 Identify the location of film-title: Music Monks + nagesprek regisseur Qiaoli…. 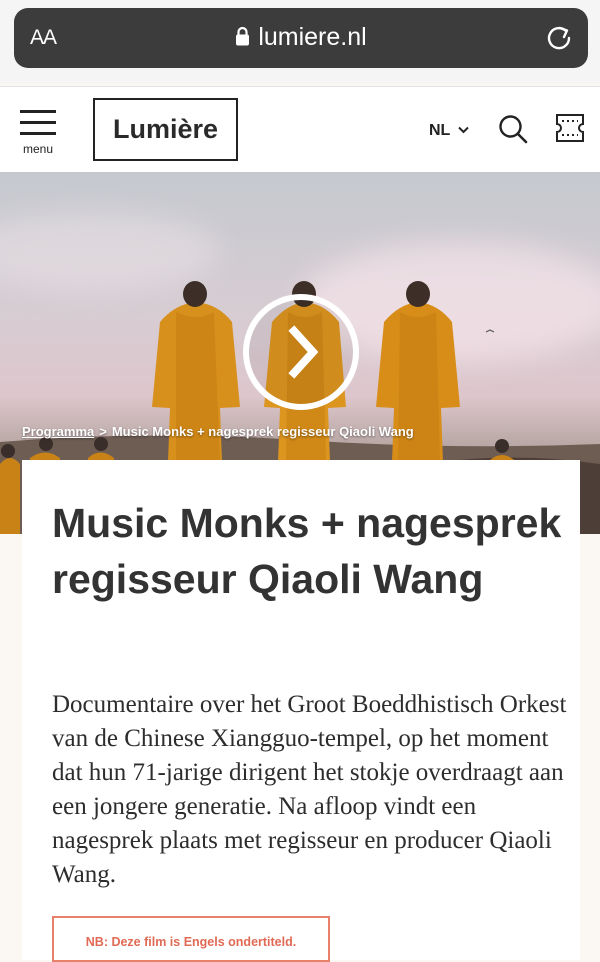
(307, 551).